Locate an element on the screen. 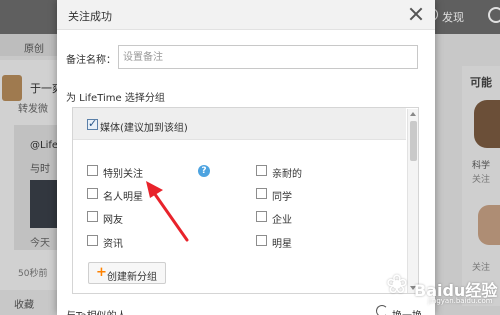  remark-label: 备注名称： is located at coordinates (91, 60).